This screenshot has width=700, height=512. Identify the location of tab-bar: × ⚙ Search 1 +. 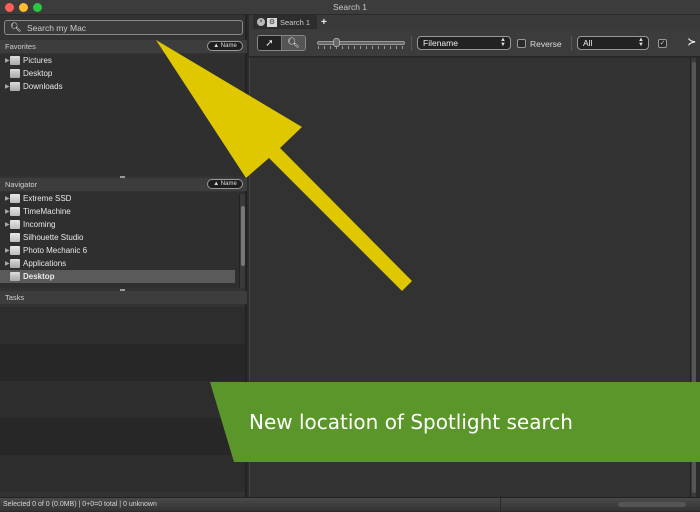
(474, 22).